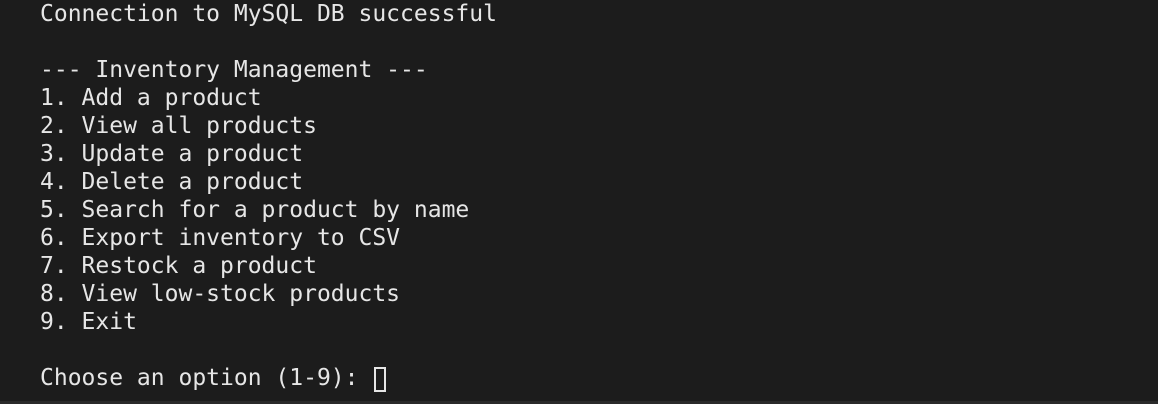  I want to click on menu-item-view-products: 2. View all products, so click(178, 126).